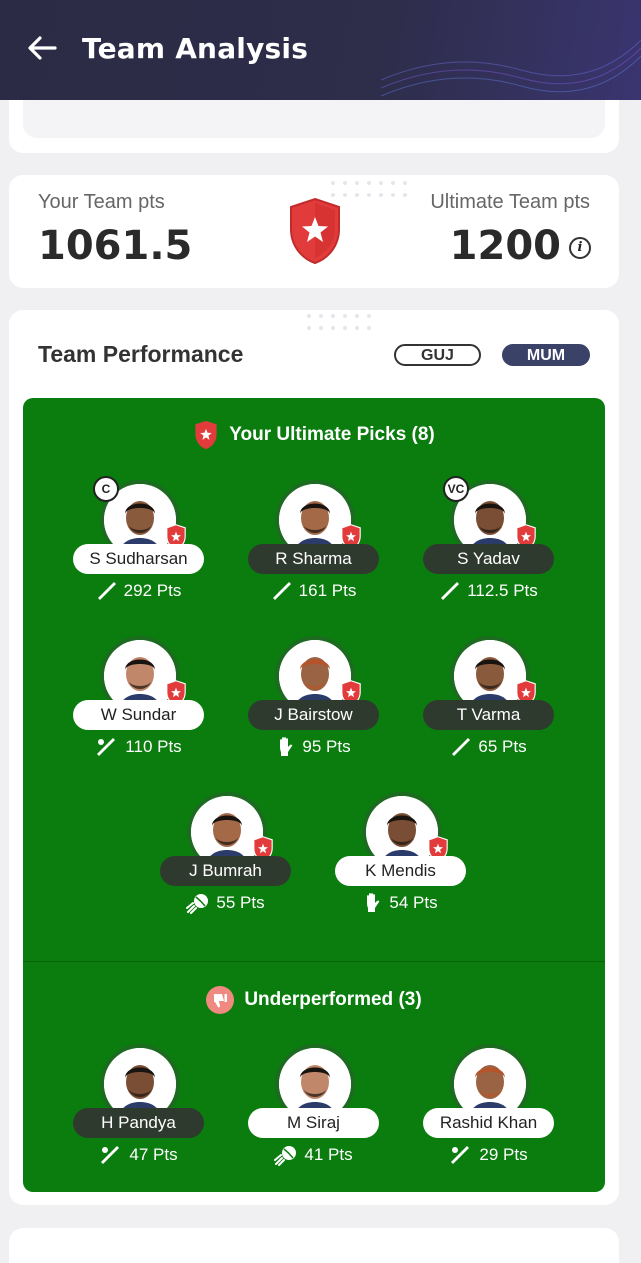 Image resolution: width=641 pixels, height=1263 pixels. What do you see at coordinates (502, 590) in the screenshot?
I see `player-points-value: 112.5 Pts` at bounding box center [502, 590].